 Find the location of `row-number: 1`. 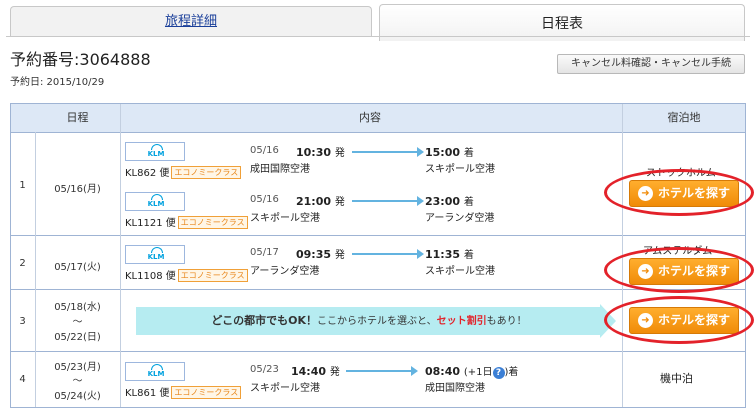

row-number: 1 is located at coordinates (22, 185).